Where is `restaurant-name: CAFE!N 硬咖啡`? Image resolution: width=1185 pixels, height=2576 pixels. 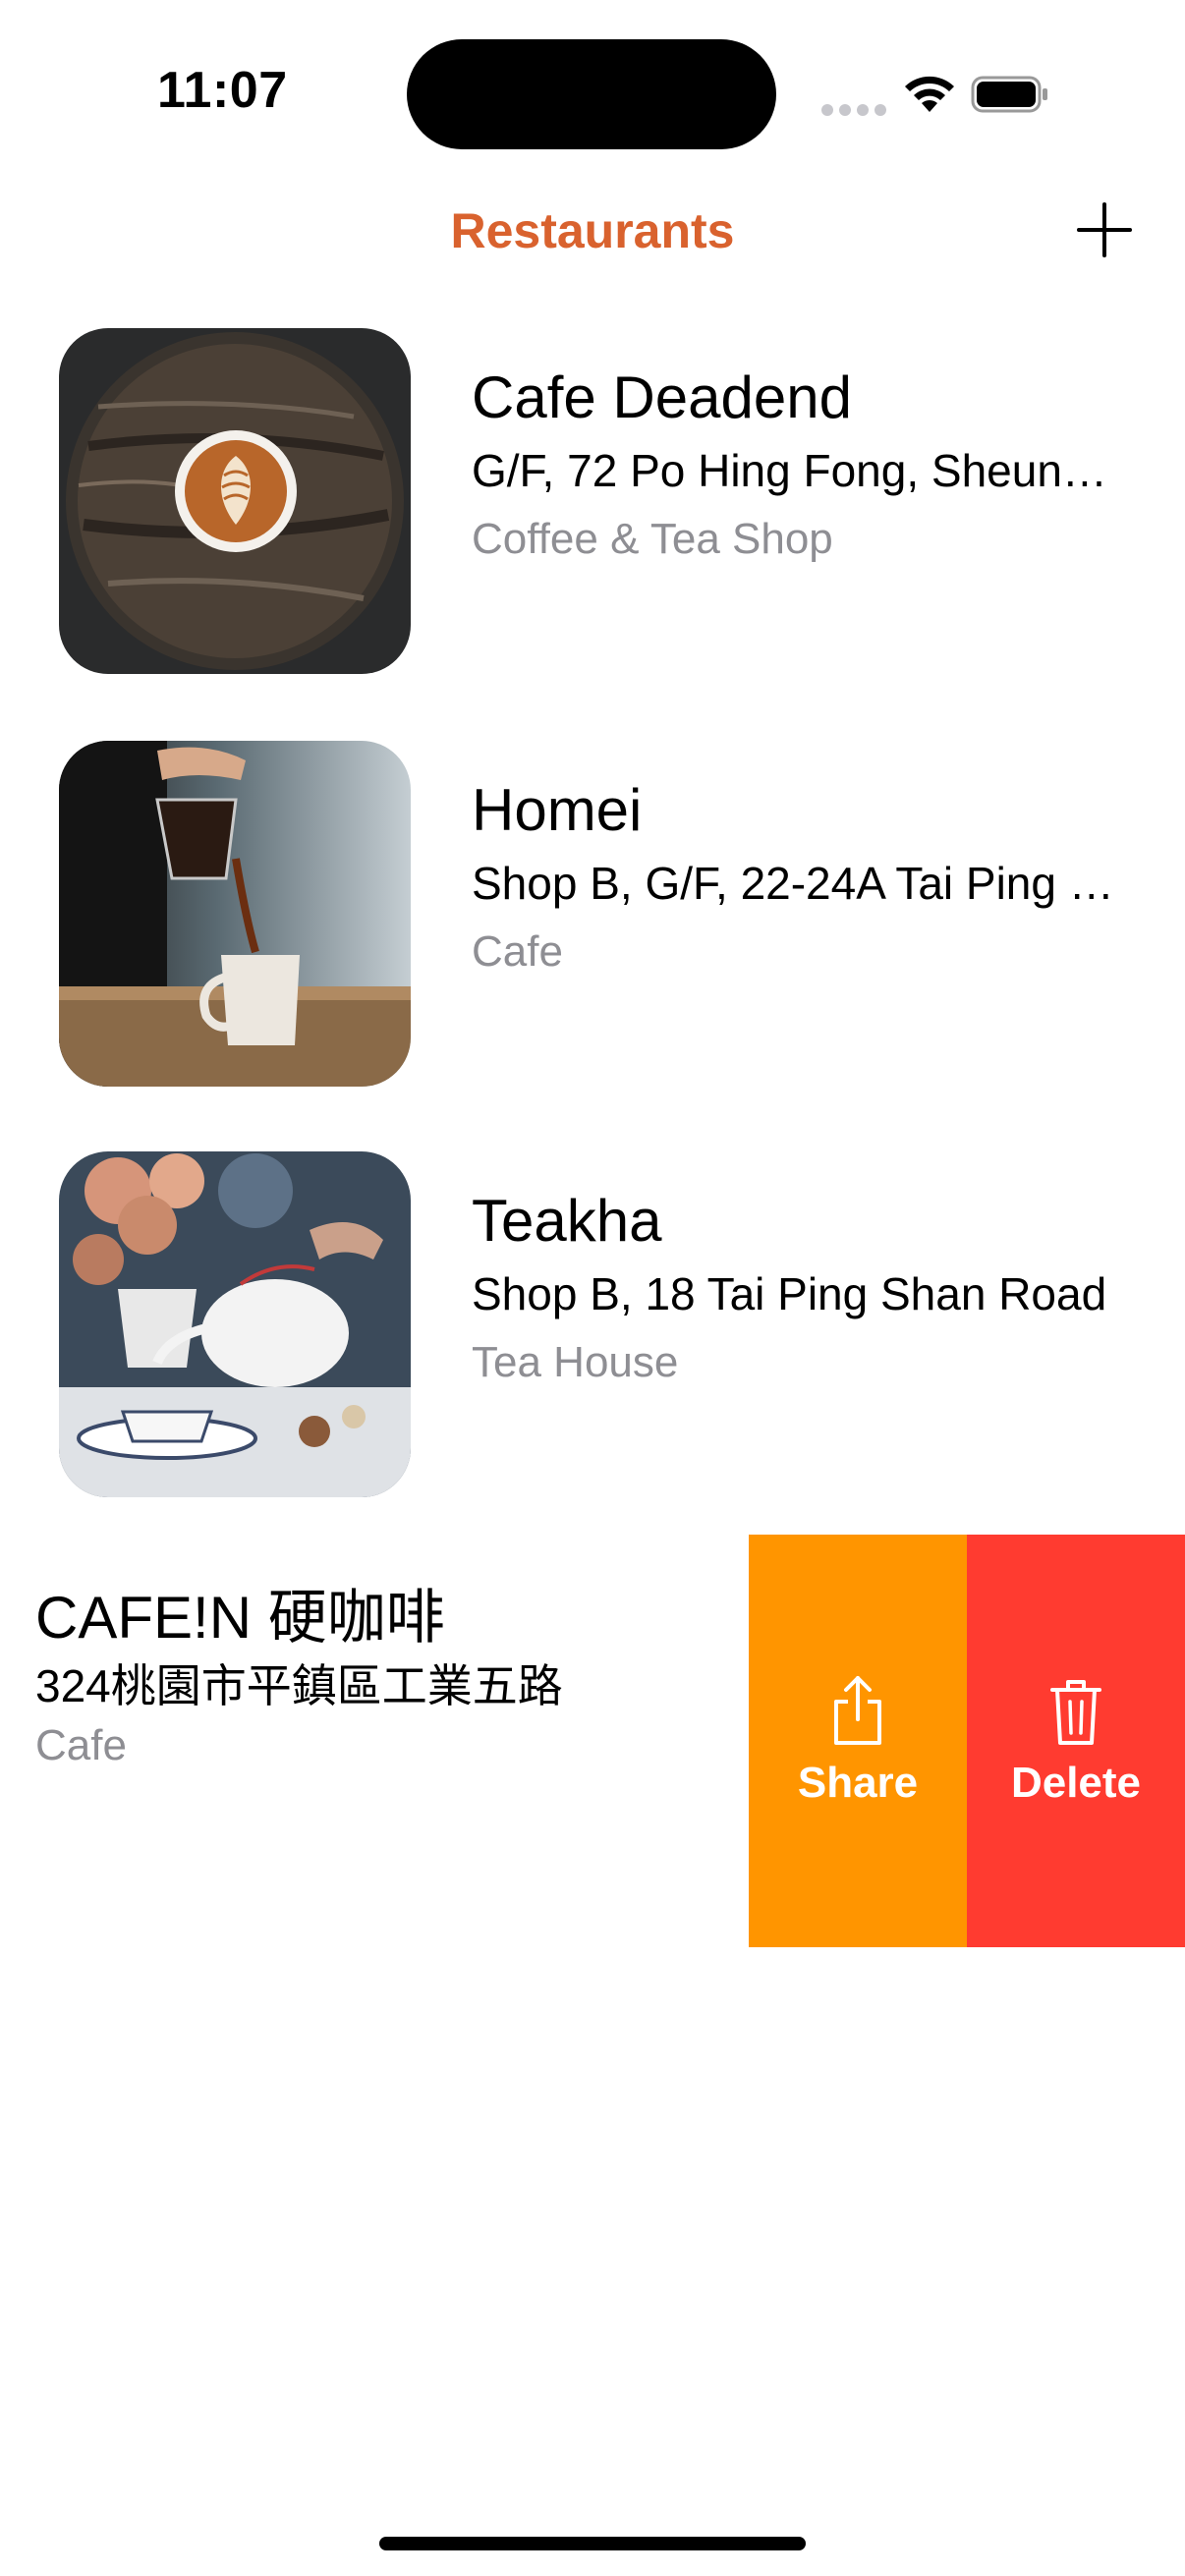
restaurant-name: CAFE!N 硬咖啡 is located at coordinates (240, 1618).